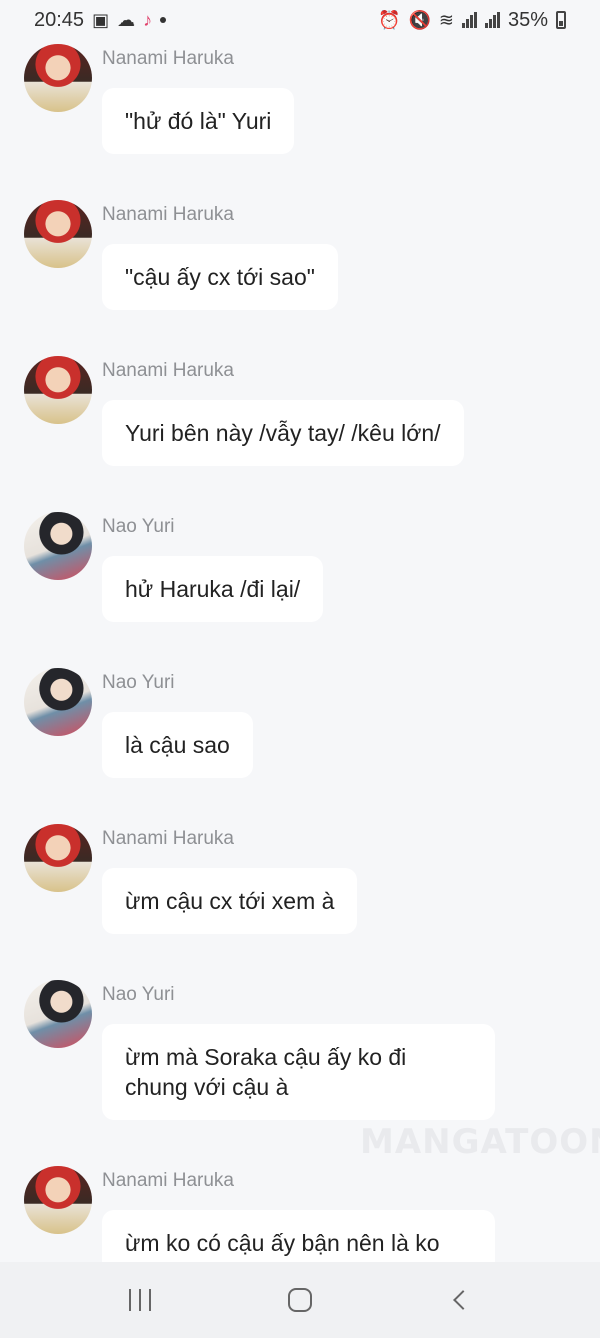  I want to click on message-bubble: "cậu ấy cx tới sao", so click(220, 277).